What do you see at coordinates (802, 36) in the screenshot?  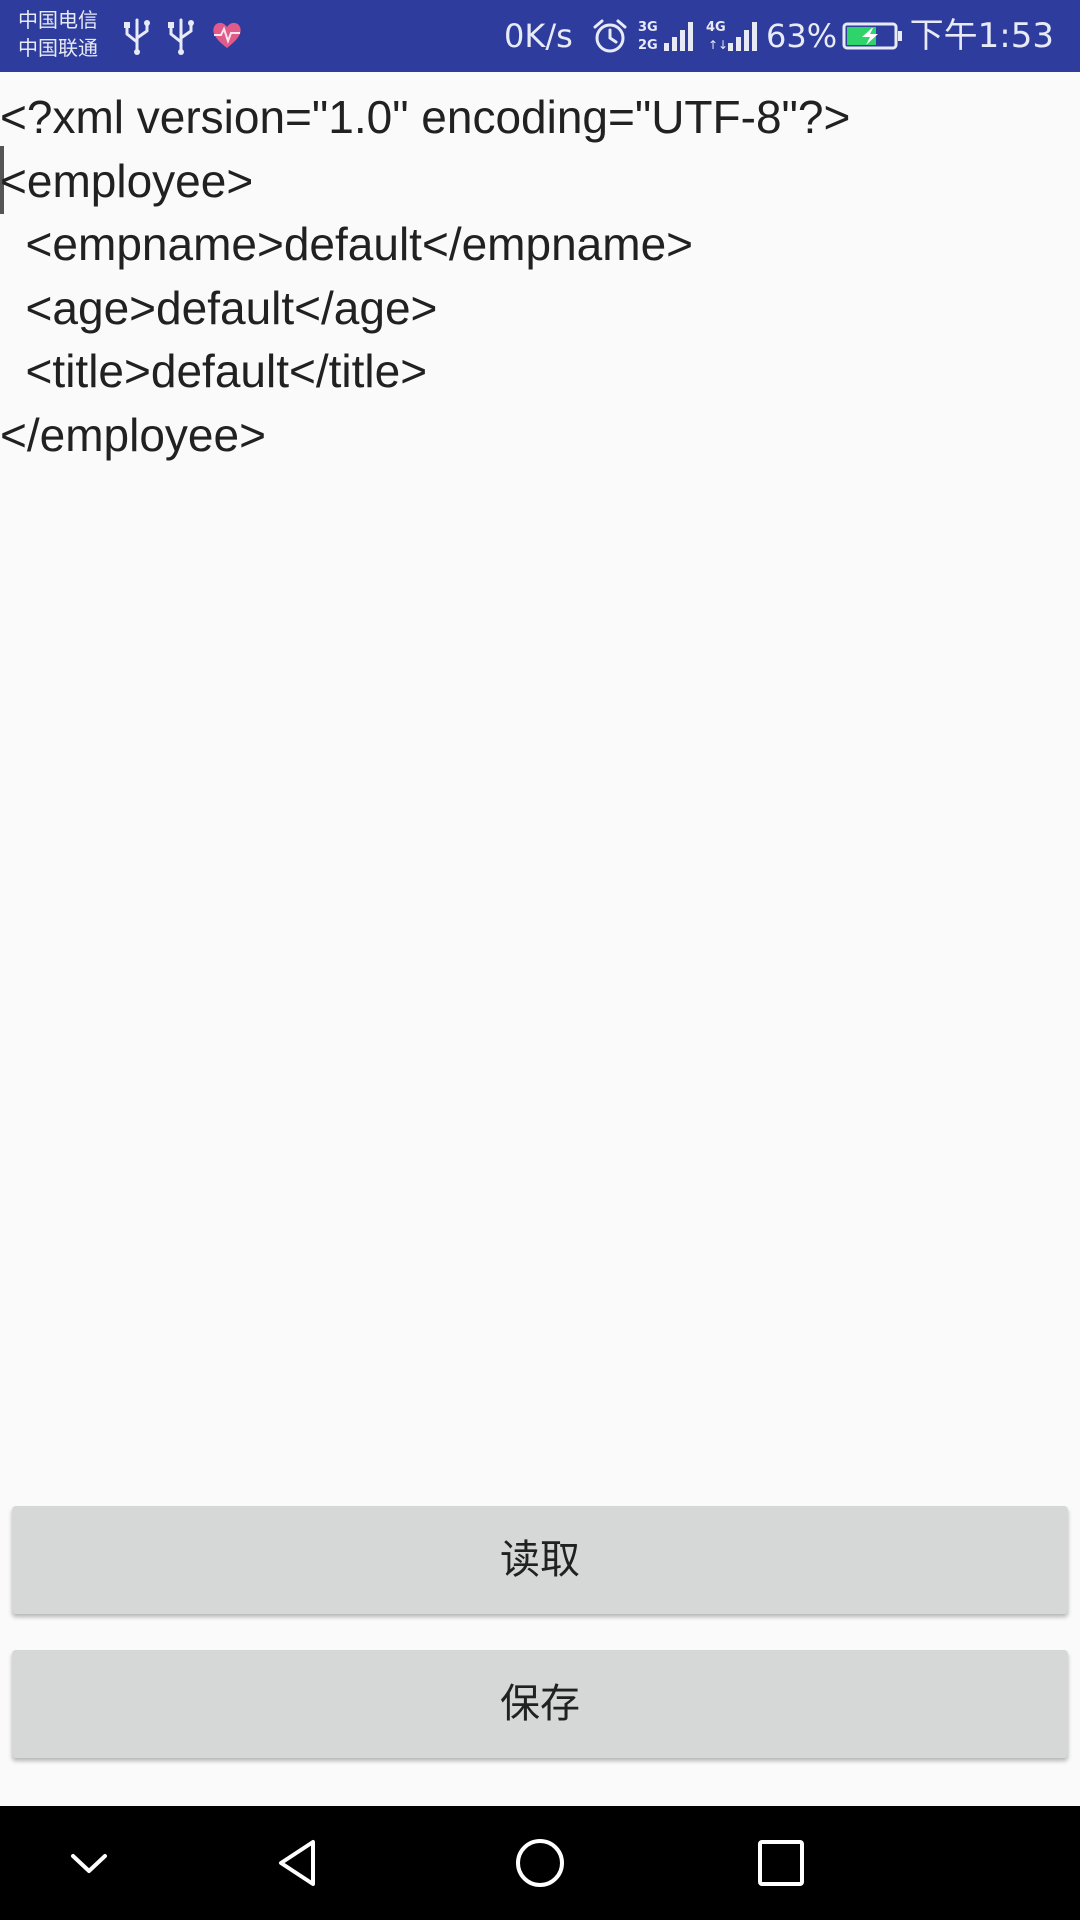 I see `battery-percent: 63%` at bounding box center [802, 36].